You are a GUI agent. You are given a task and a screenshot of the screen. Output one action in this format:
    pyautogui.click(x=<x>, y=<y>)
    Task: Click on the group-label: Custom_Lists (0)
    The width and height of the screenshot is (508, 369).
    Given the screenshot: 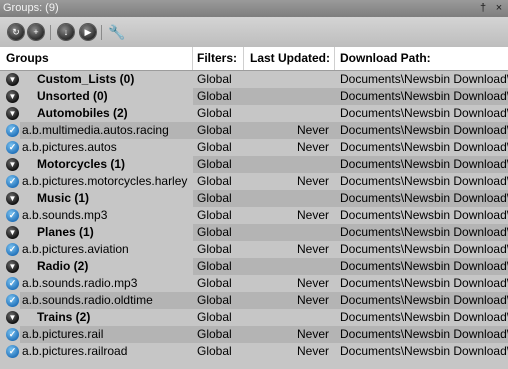 What is the action you would take?
    pyautogui.click(x=86, y=79)
    